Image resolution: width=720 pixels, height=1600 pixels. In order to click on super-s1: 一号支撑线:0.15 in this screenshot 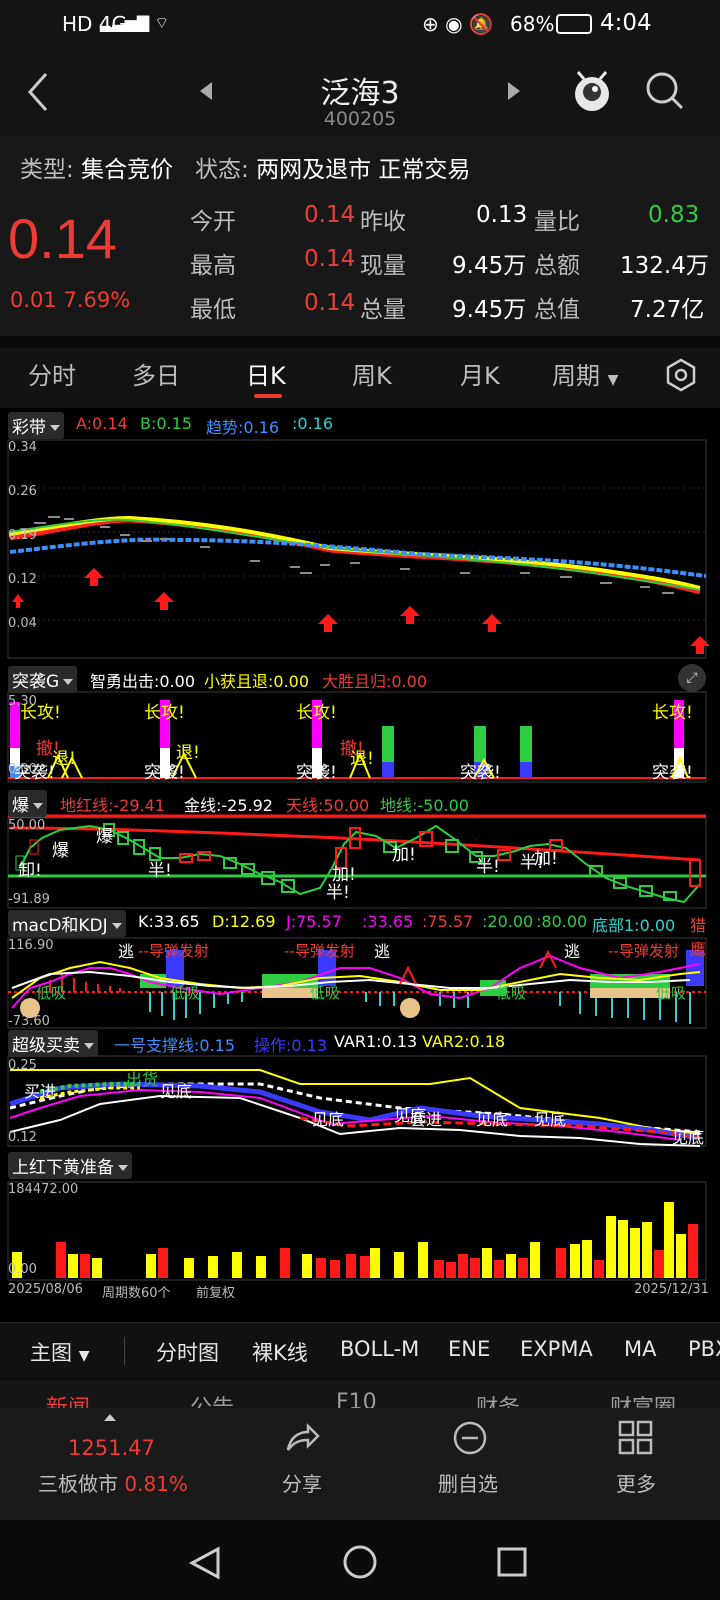, I will do `click(175, 1045)`.